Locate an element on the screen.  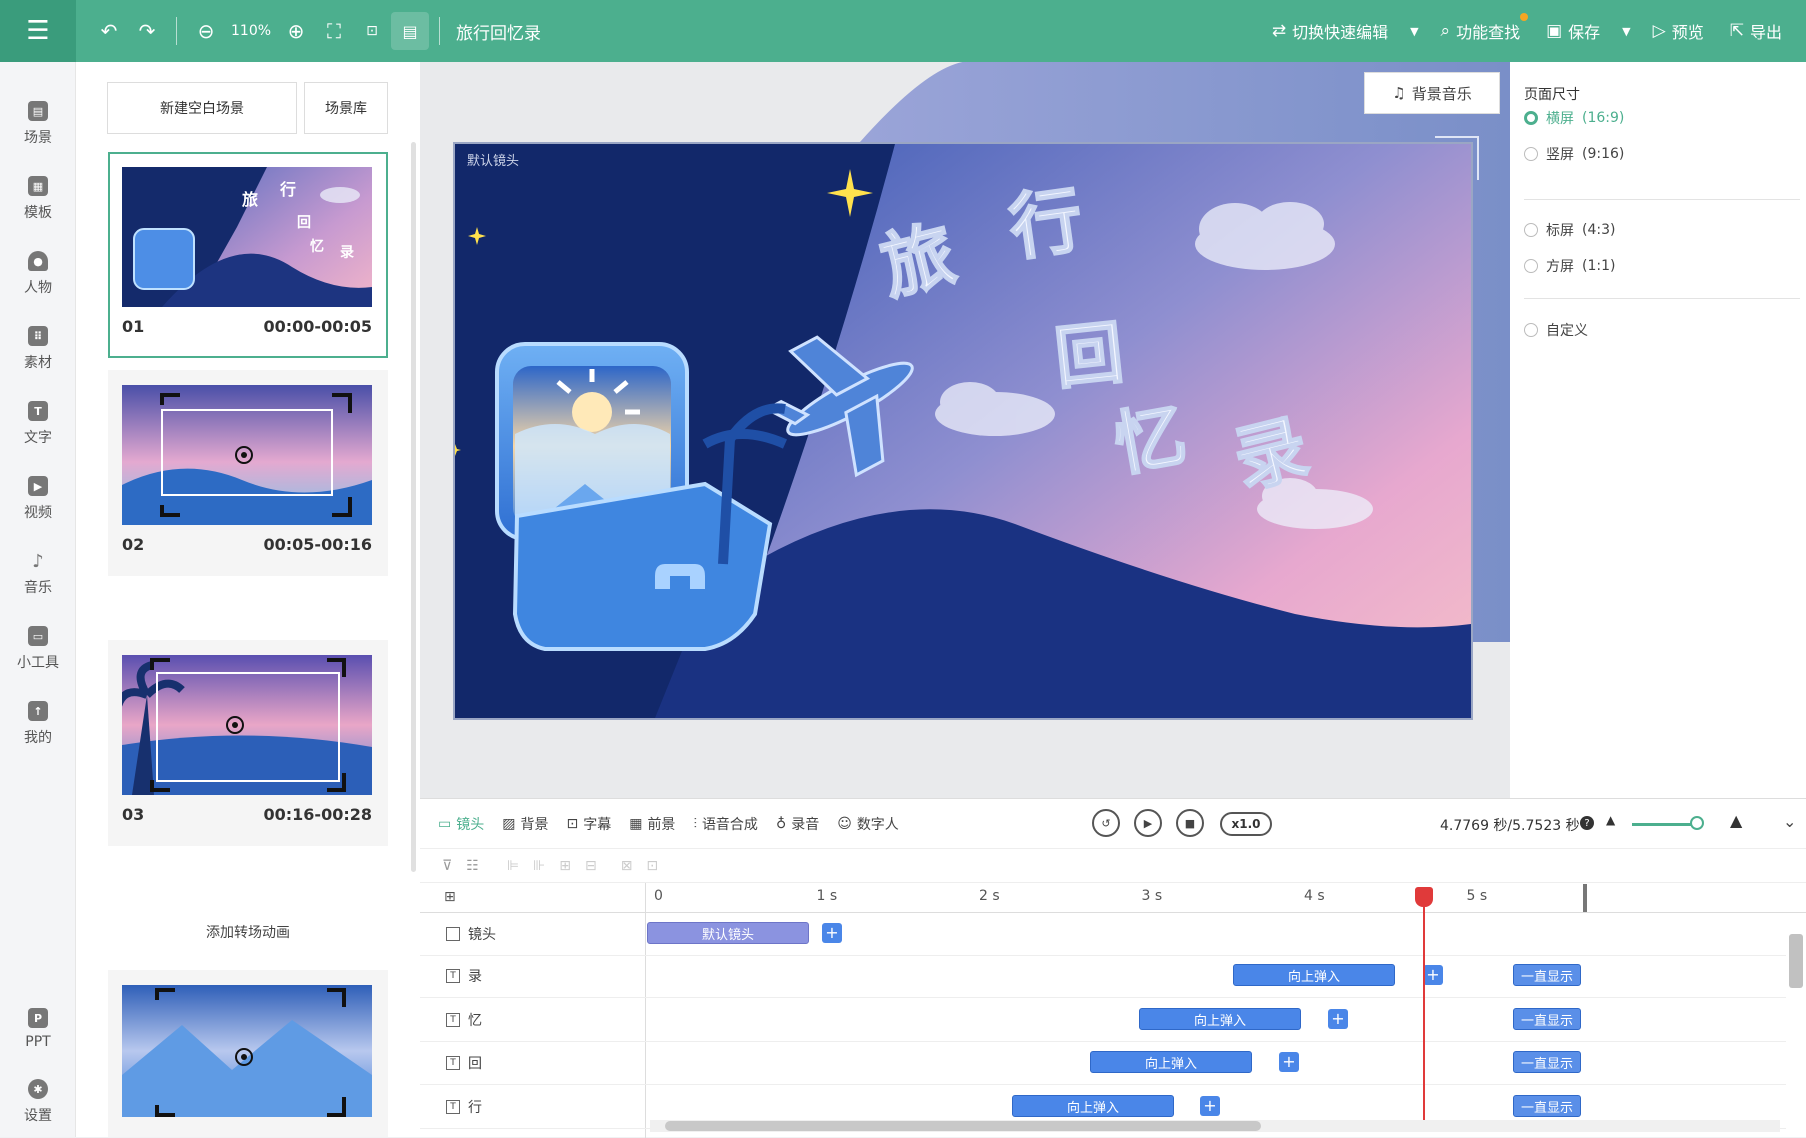
collapse-timeline-icon: ⌄ is located at coordinates (1789, 821).